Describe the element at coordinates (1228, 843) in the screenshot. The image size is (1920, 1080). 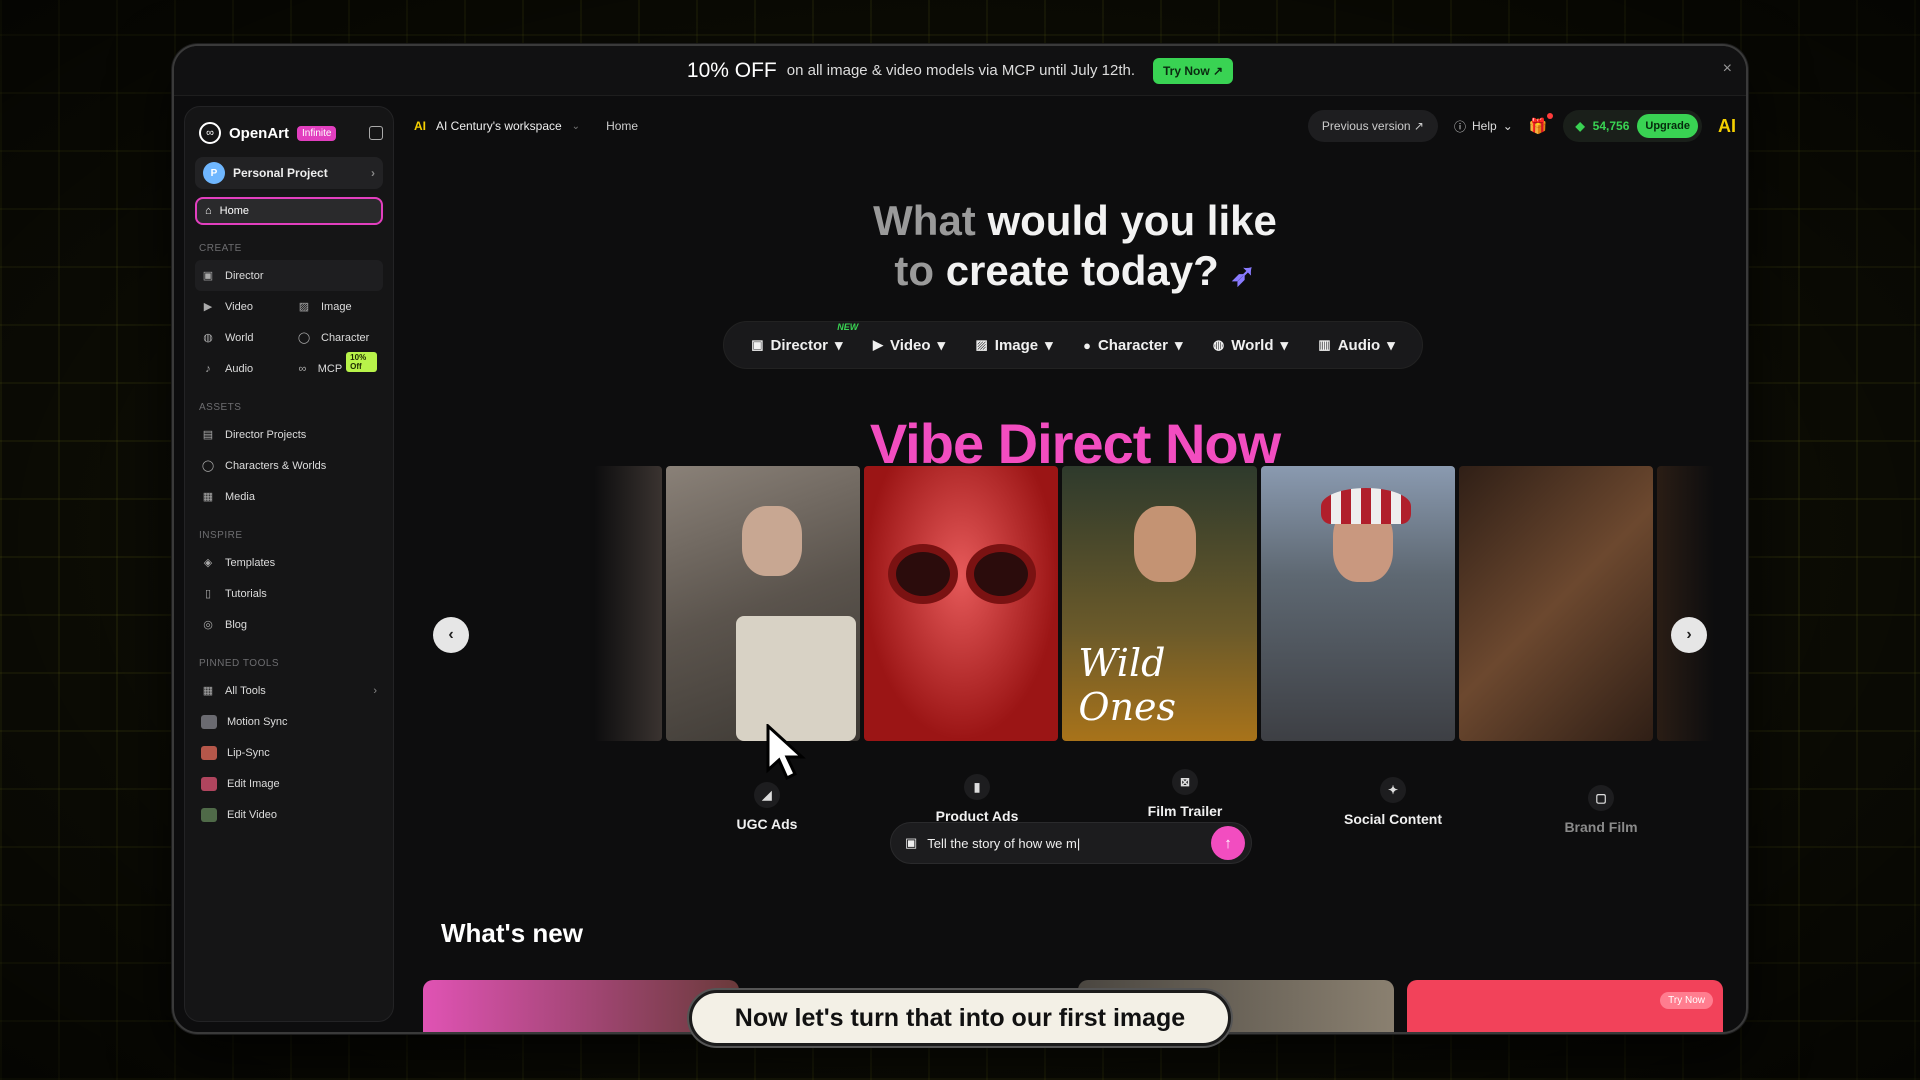
I see `send-button: ↑` at that location.